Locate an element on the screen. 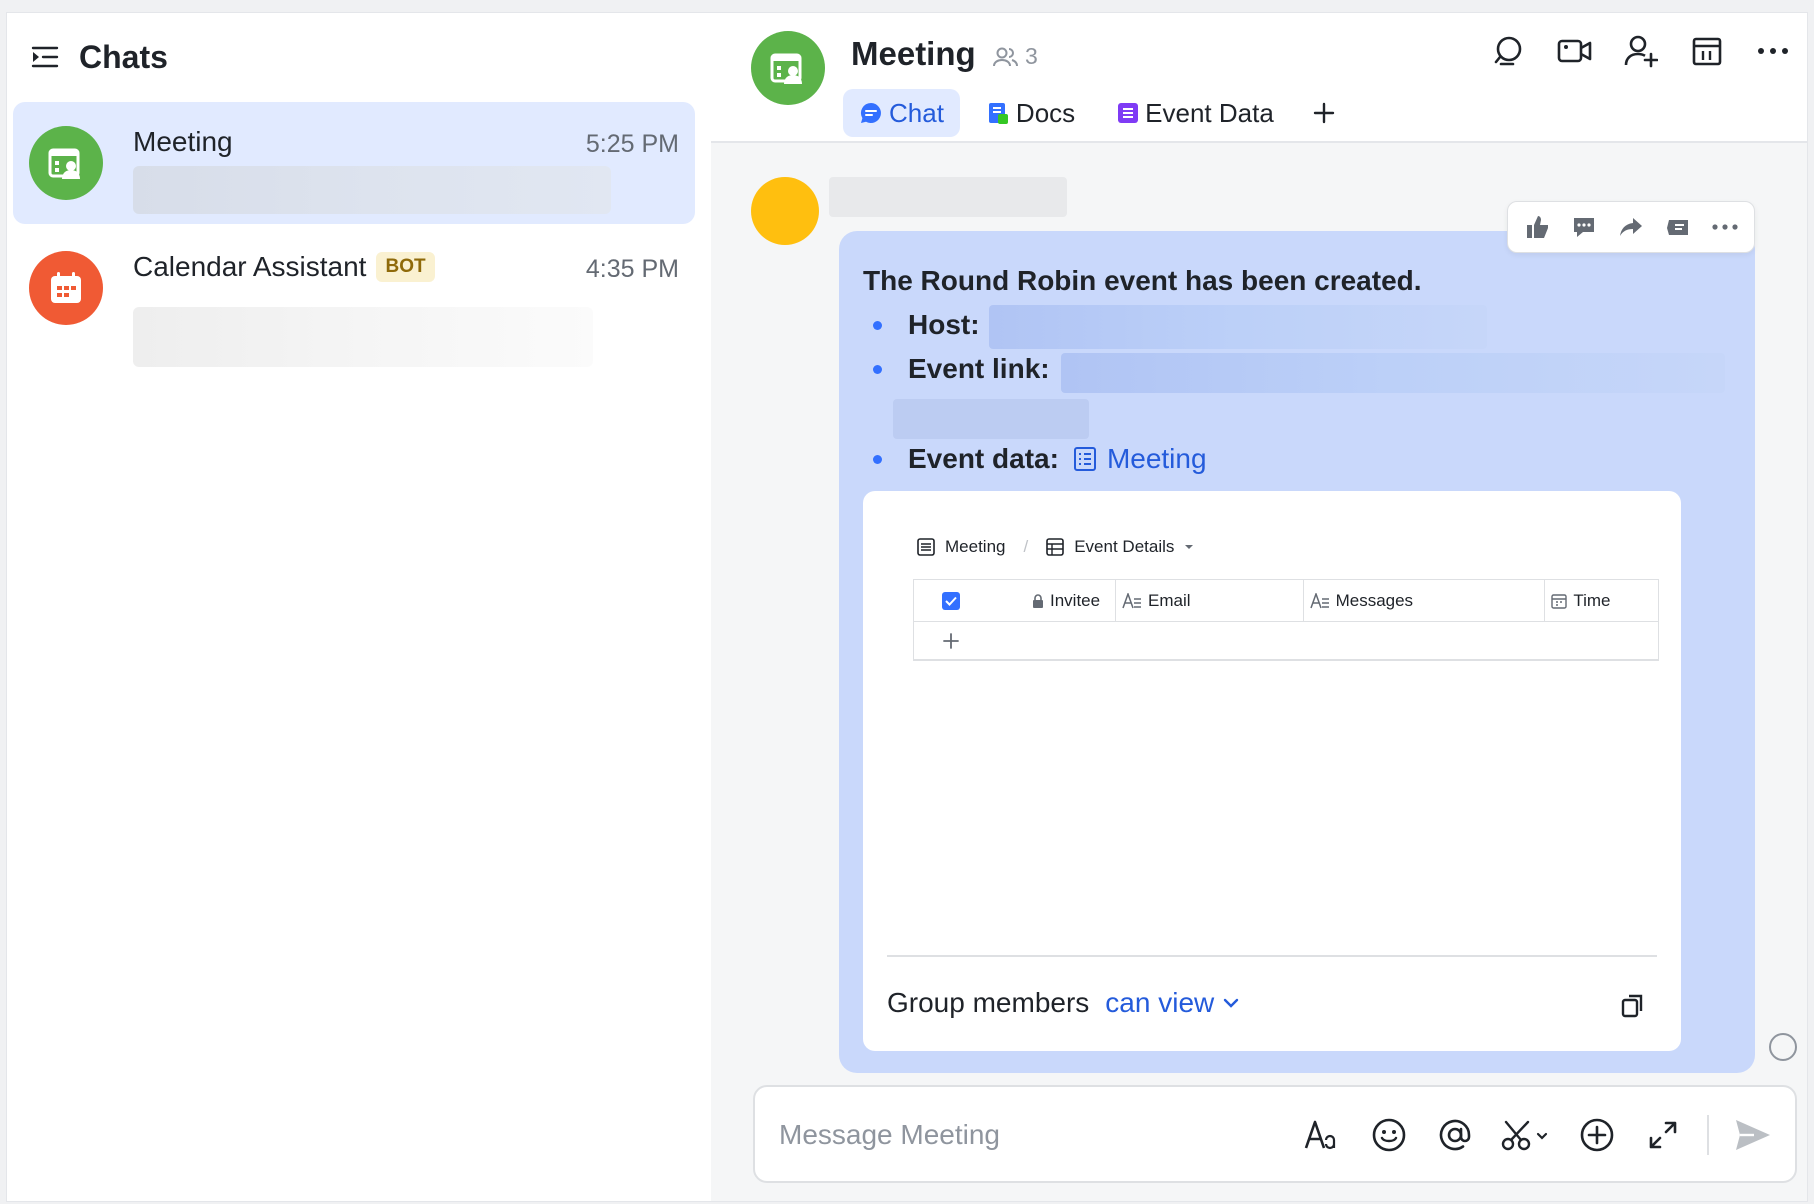 The height and width of the screenshot is (1204, 1814). select-all-checkbox is located at coordinates (951, 600).